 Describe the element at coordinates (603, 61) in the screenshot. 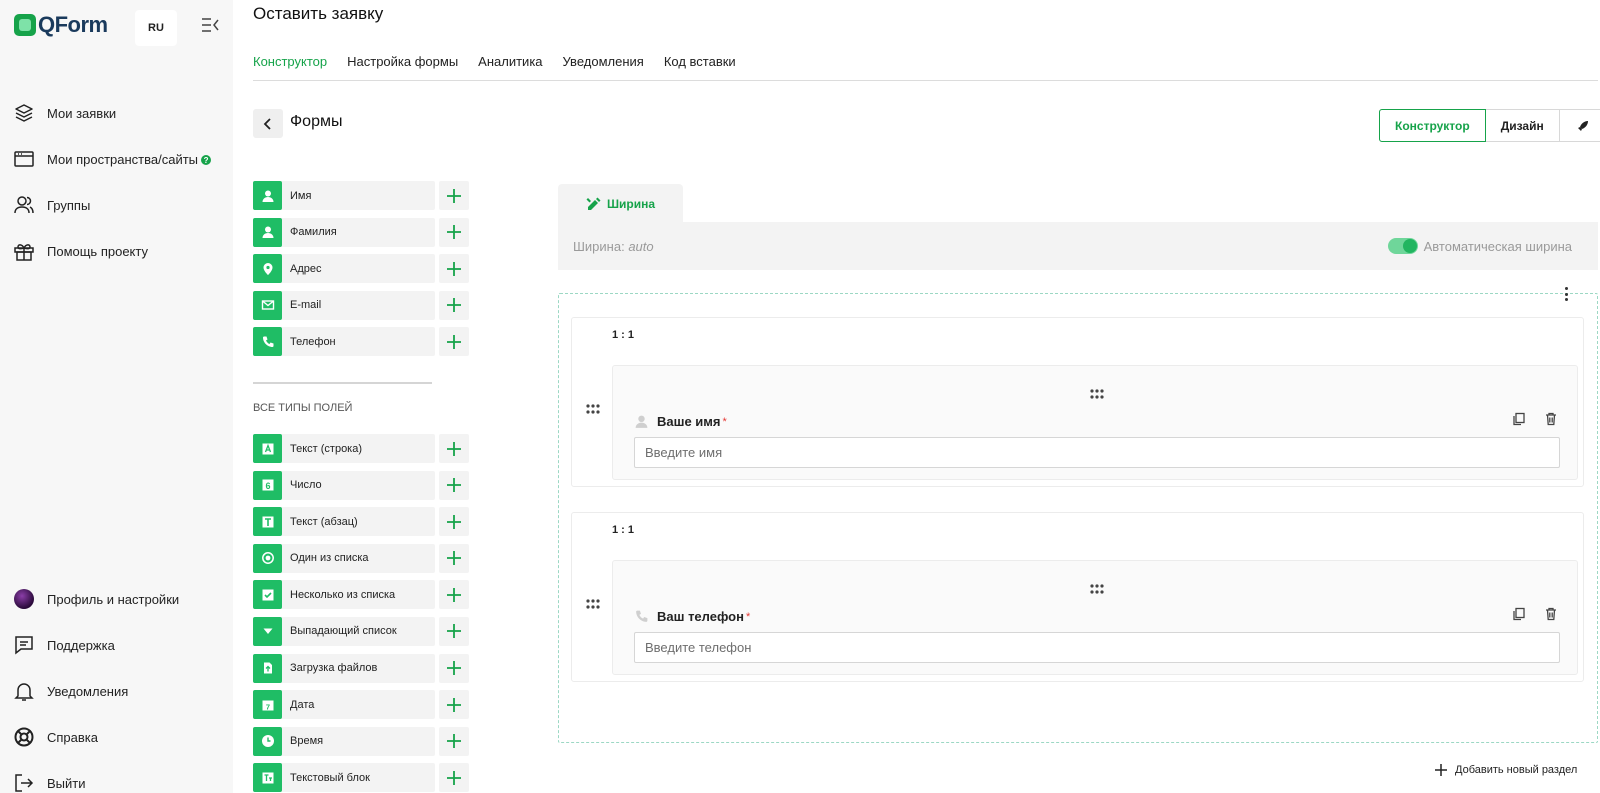

I see `tab-notifications: Уведомления` at that location.